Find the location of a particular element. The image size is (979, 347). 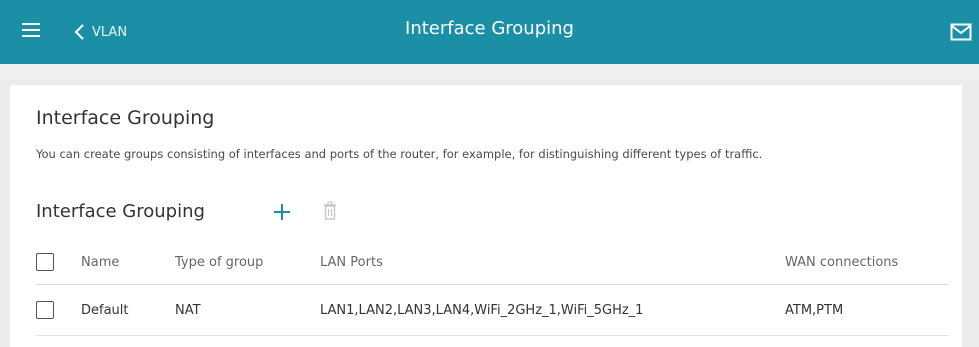

page-title: Interface Grouping is located at coordinates (489, 28).